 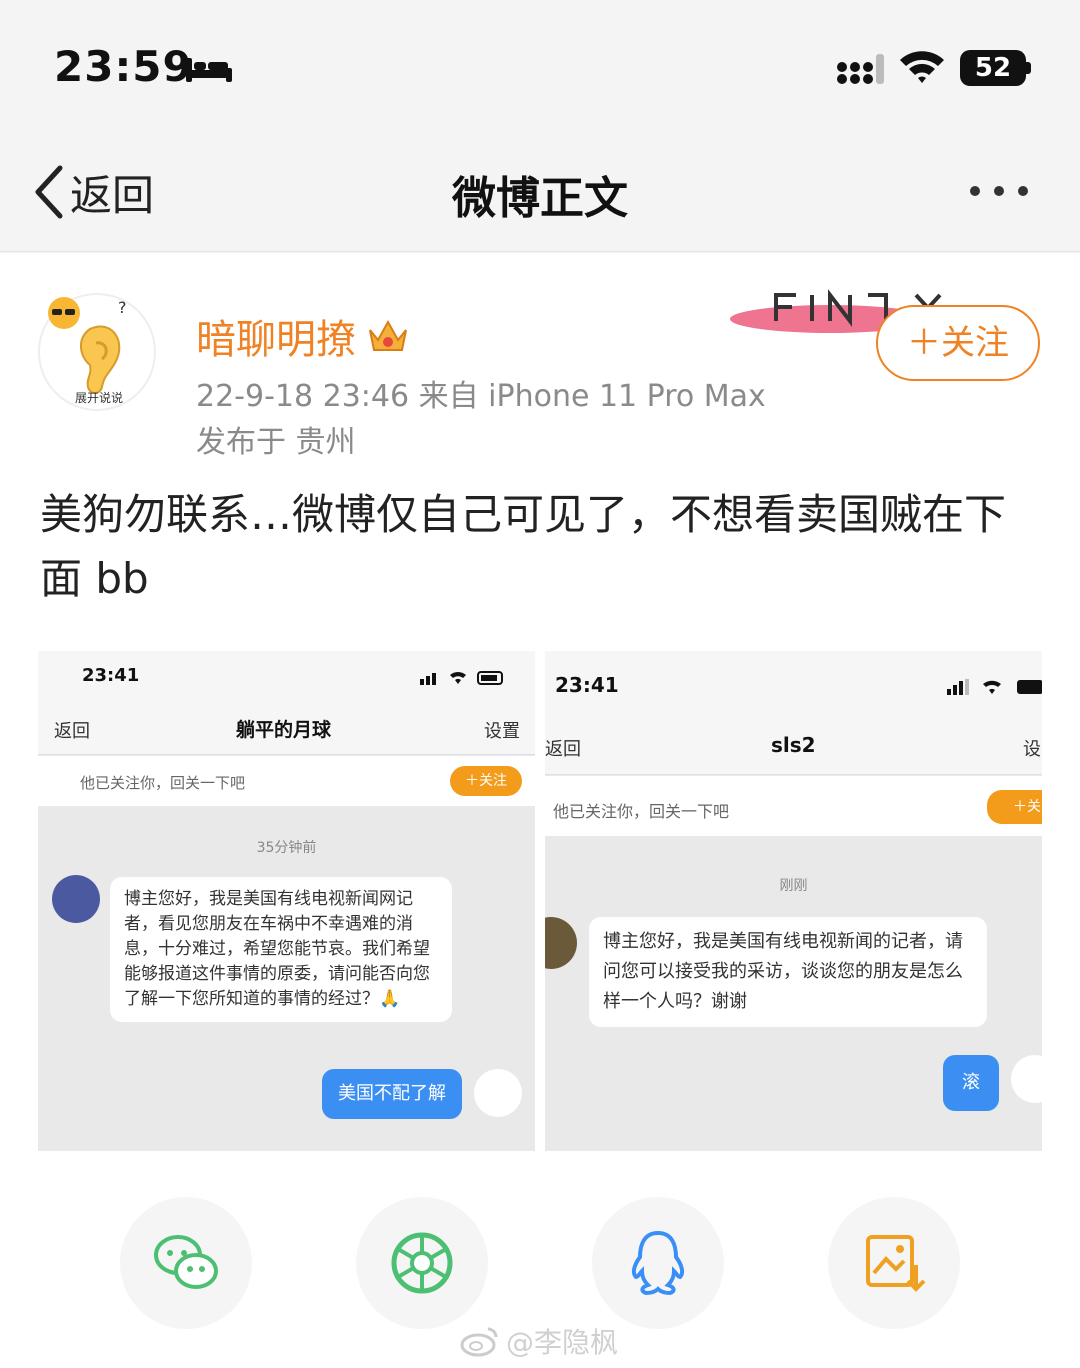 What do you see at coordinates (1014, 807) in the screenshot?
I see `image-follow-button: ＋关` at bounding box center [1014, 807].